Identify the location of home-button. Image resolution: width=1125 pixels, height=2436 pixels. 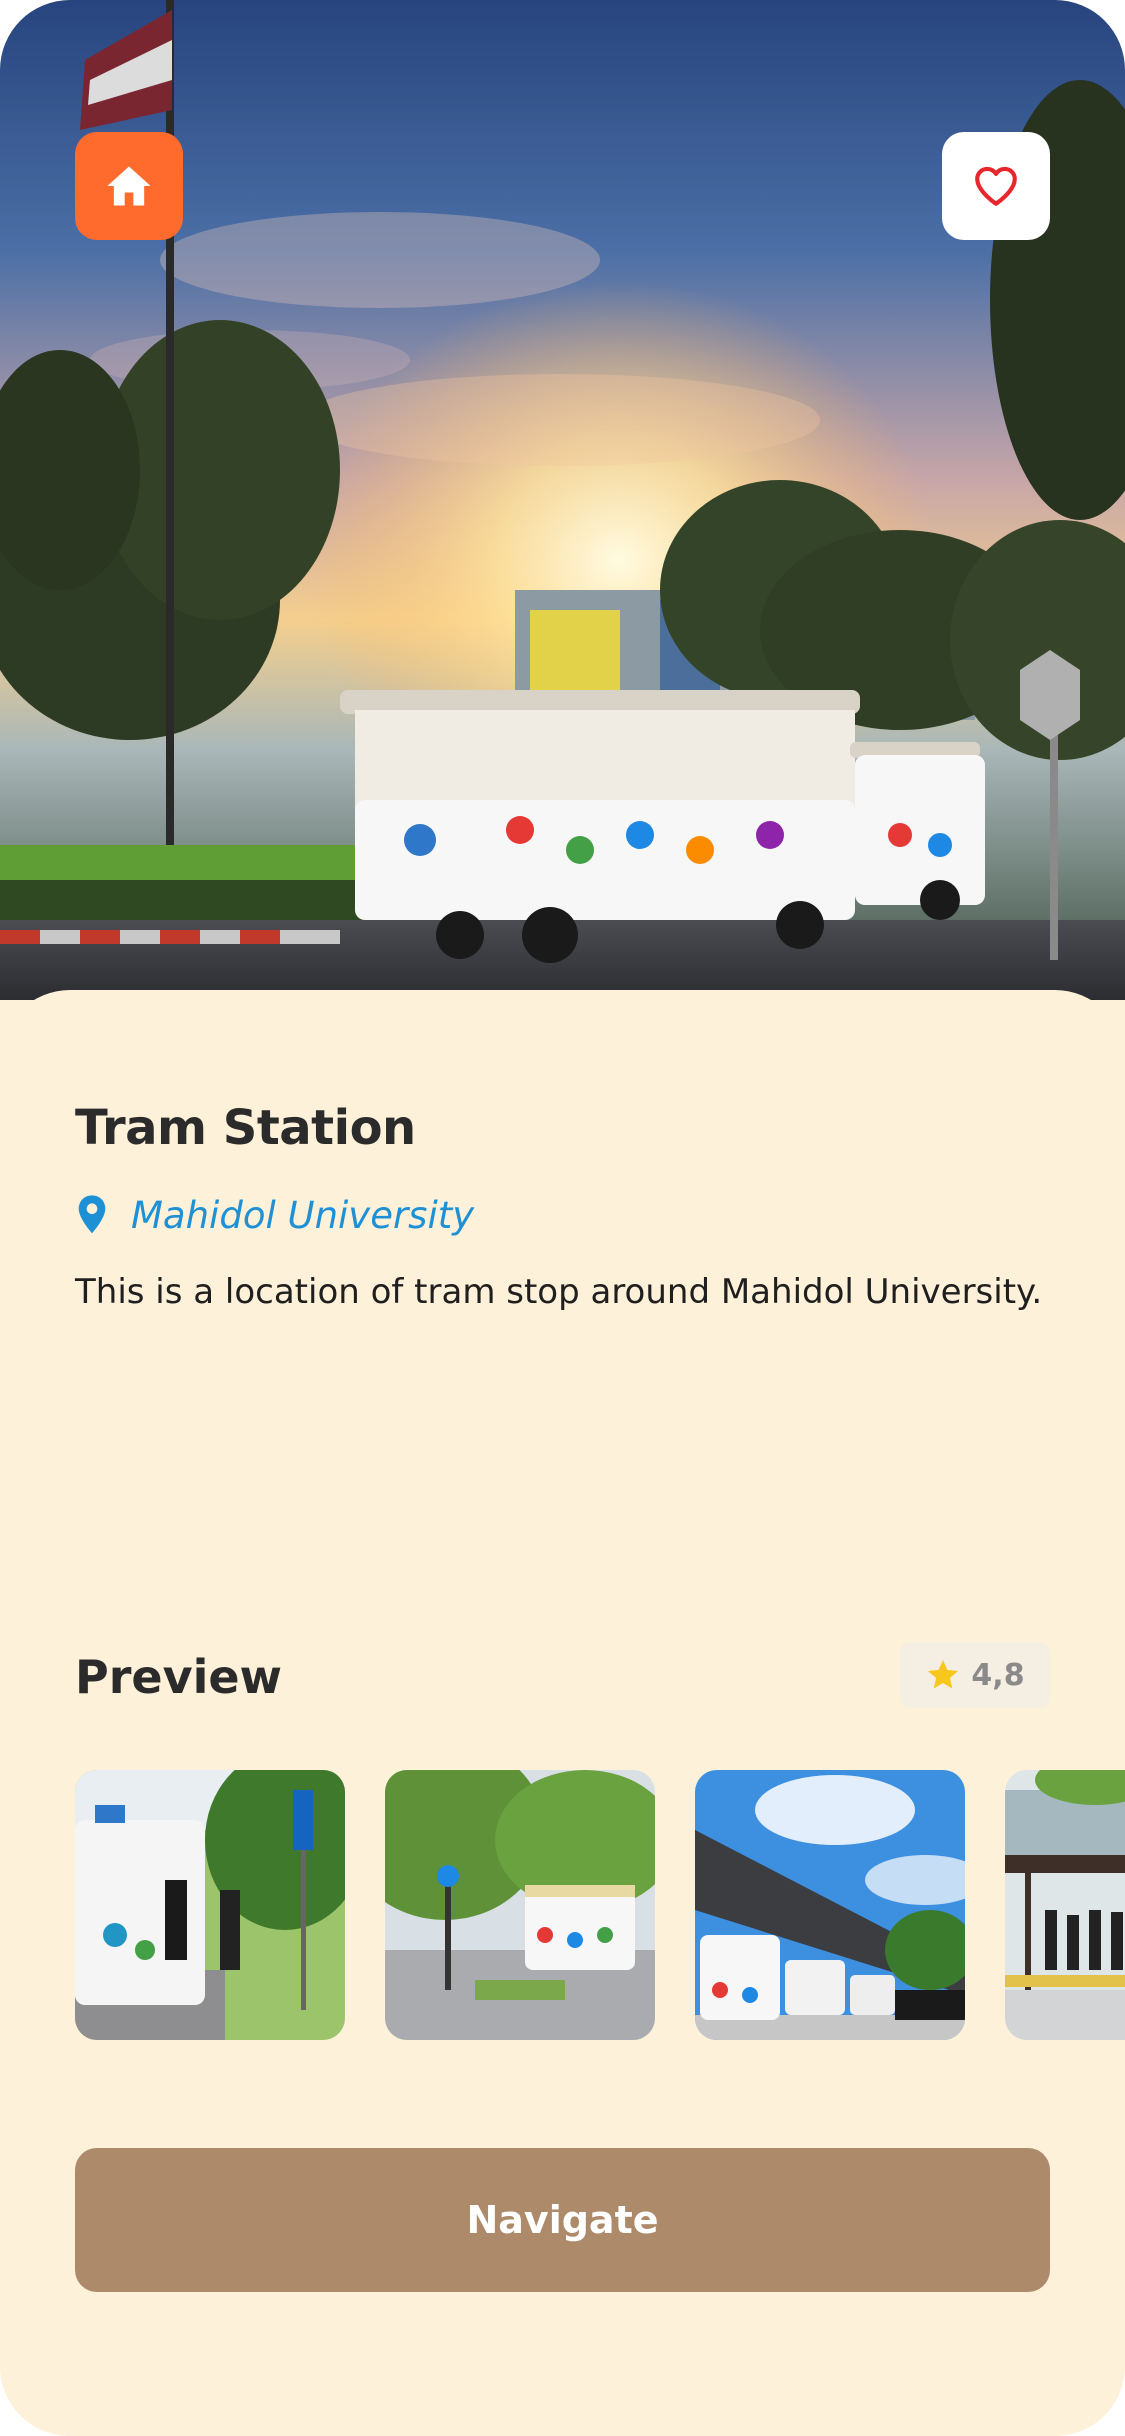
(129, 186).